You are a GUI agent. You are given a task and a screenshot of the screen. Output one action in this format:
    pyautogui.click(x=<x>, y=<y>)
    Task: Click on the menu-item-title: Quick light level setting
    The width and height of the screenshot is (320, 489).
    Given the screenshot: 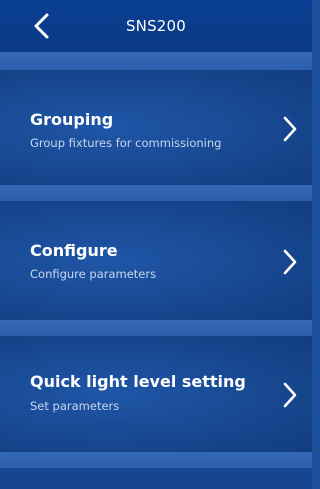 What is the action you would take?
    pyautogui.click(x=138, y=381)
    